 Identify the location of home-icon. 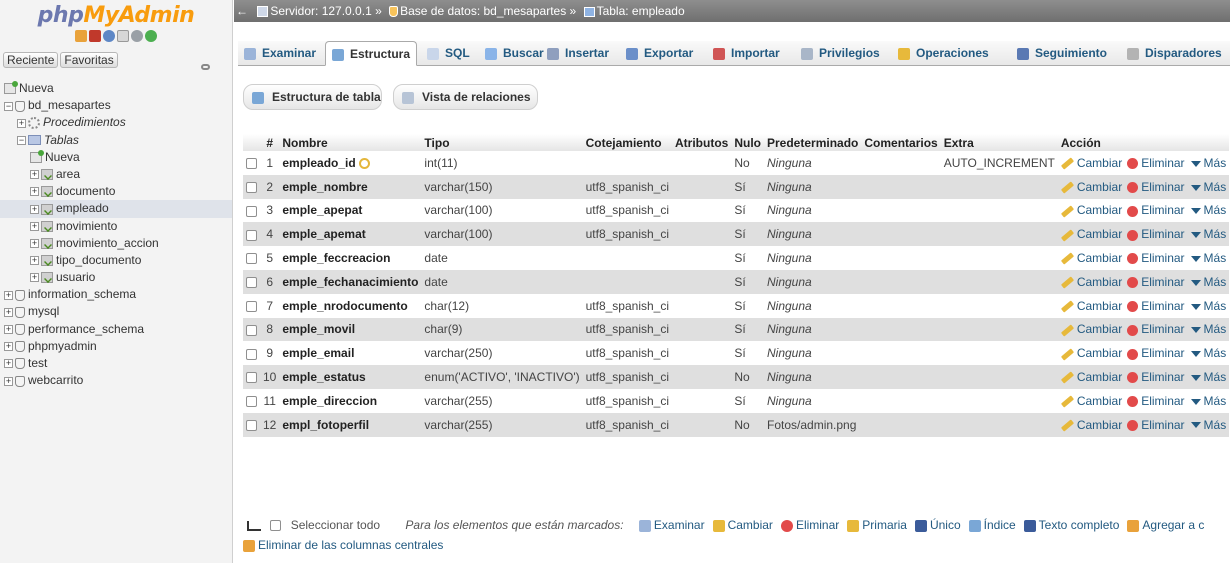
(81, 36).